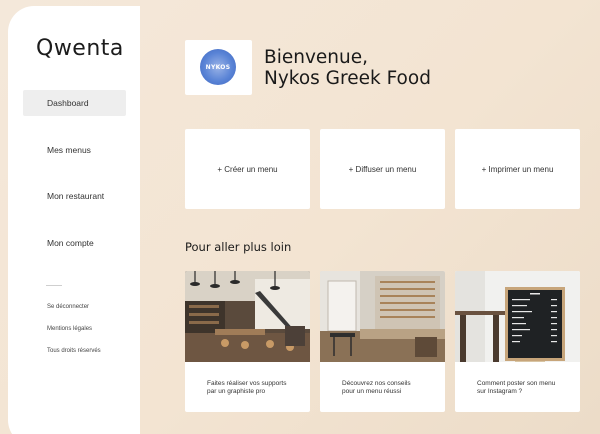 Image resolution: width=600 pixels, height=434 pixels. I want to click on welcome-heading: Bienvenue, Nykos Greek Food, so click(347, 68).